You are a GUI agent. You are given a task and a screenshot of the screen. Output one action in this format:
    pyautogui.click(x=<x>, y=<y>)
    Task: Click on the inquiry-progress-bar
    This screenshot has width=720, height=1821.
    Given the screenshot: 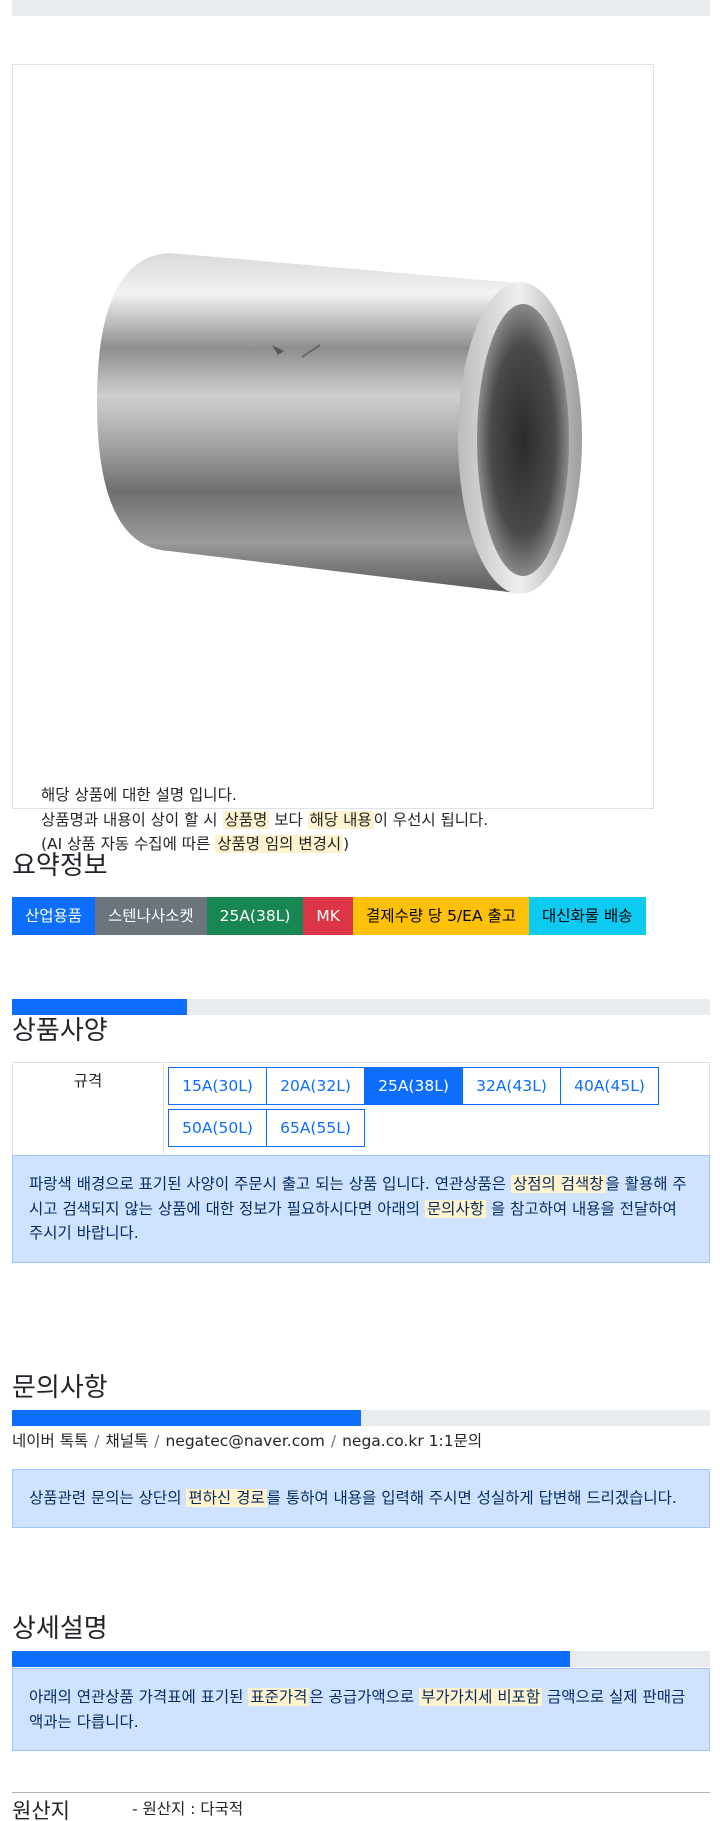 What is the action you would take?
    pyautogui.click(x=361, y=1418)
    